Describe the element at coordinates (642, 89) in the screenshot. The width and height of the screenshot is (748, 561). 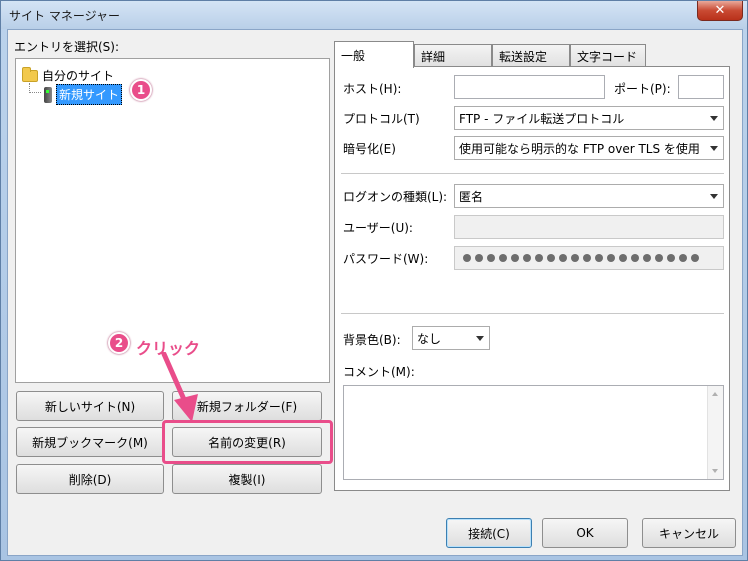
I see `port-label: ポート(P):` at that location.